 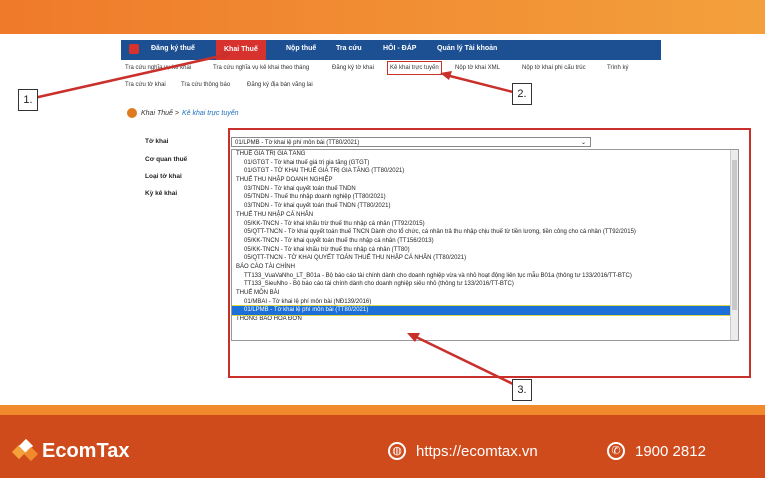 I want to click on brand-name: EcomTax, so click(x=86, y=451).